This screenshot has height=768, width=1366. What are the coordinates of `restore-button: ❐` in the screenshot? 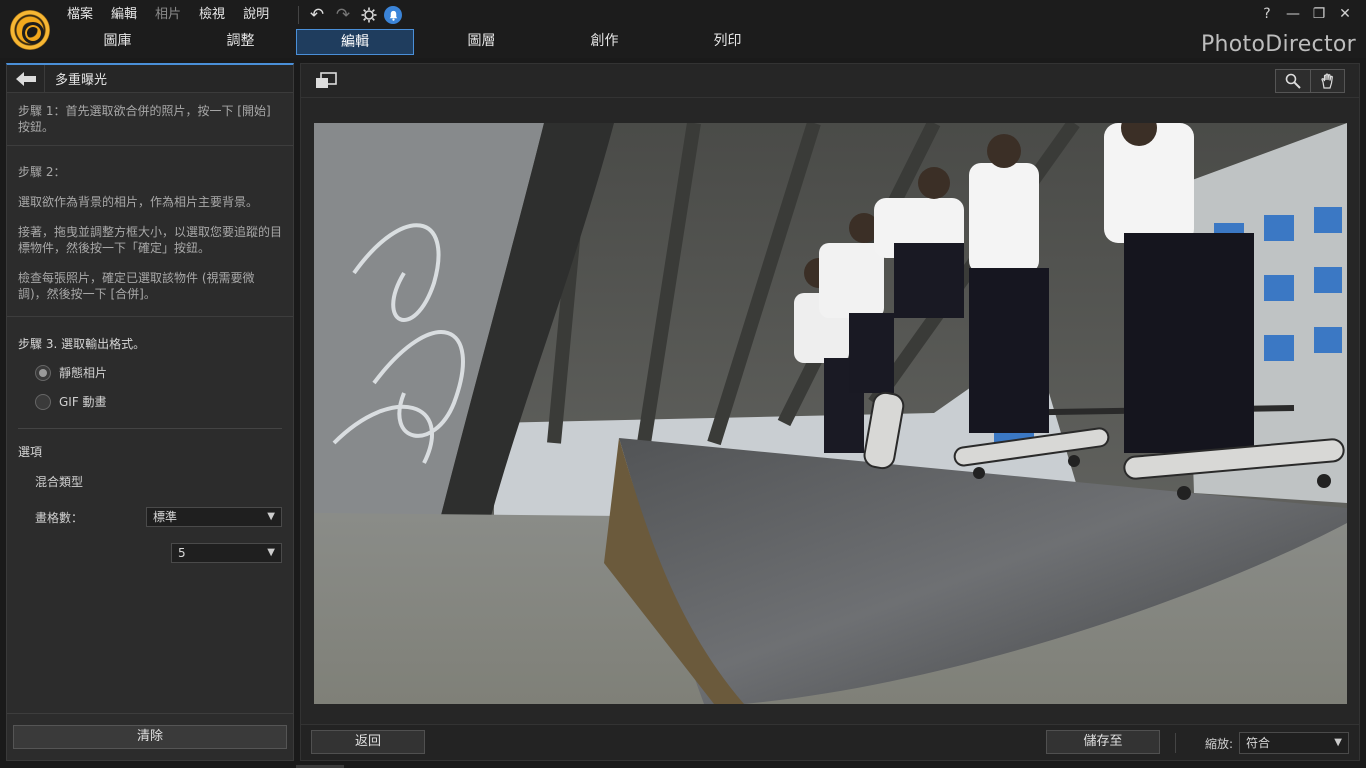 It's located at (1319, 14).